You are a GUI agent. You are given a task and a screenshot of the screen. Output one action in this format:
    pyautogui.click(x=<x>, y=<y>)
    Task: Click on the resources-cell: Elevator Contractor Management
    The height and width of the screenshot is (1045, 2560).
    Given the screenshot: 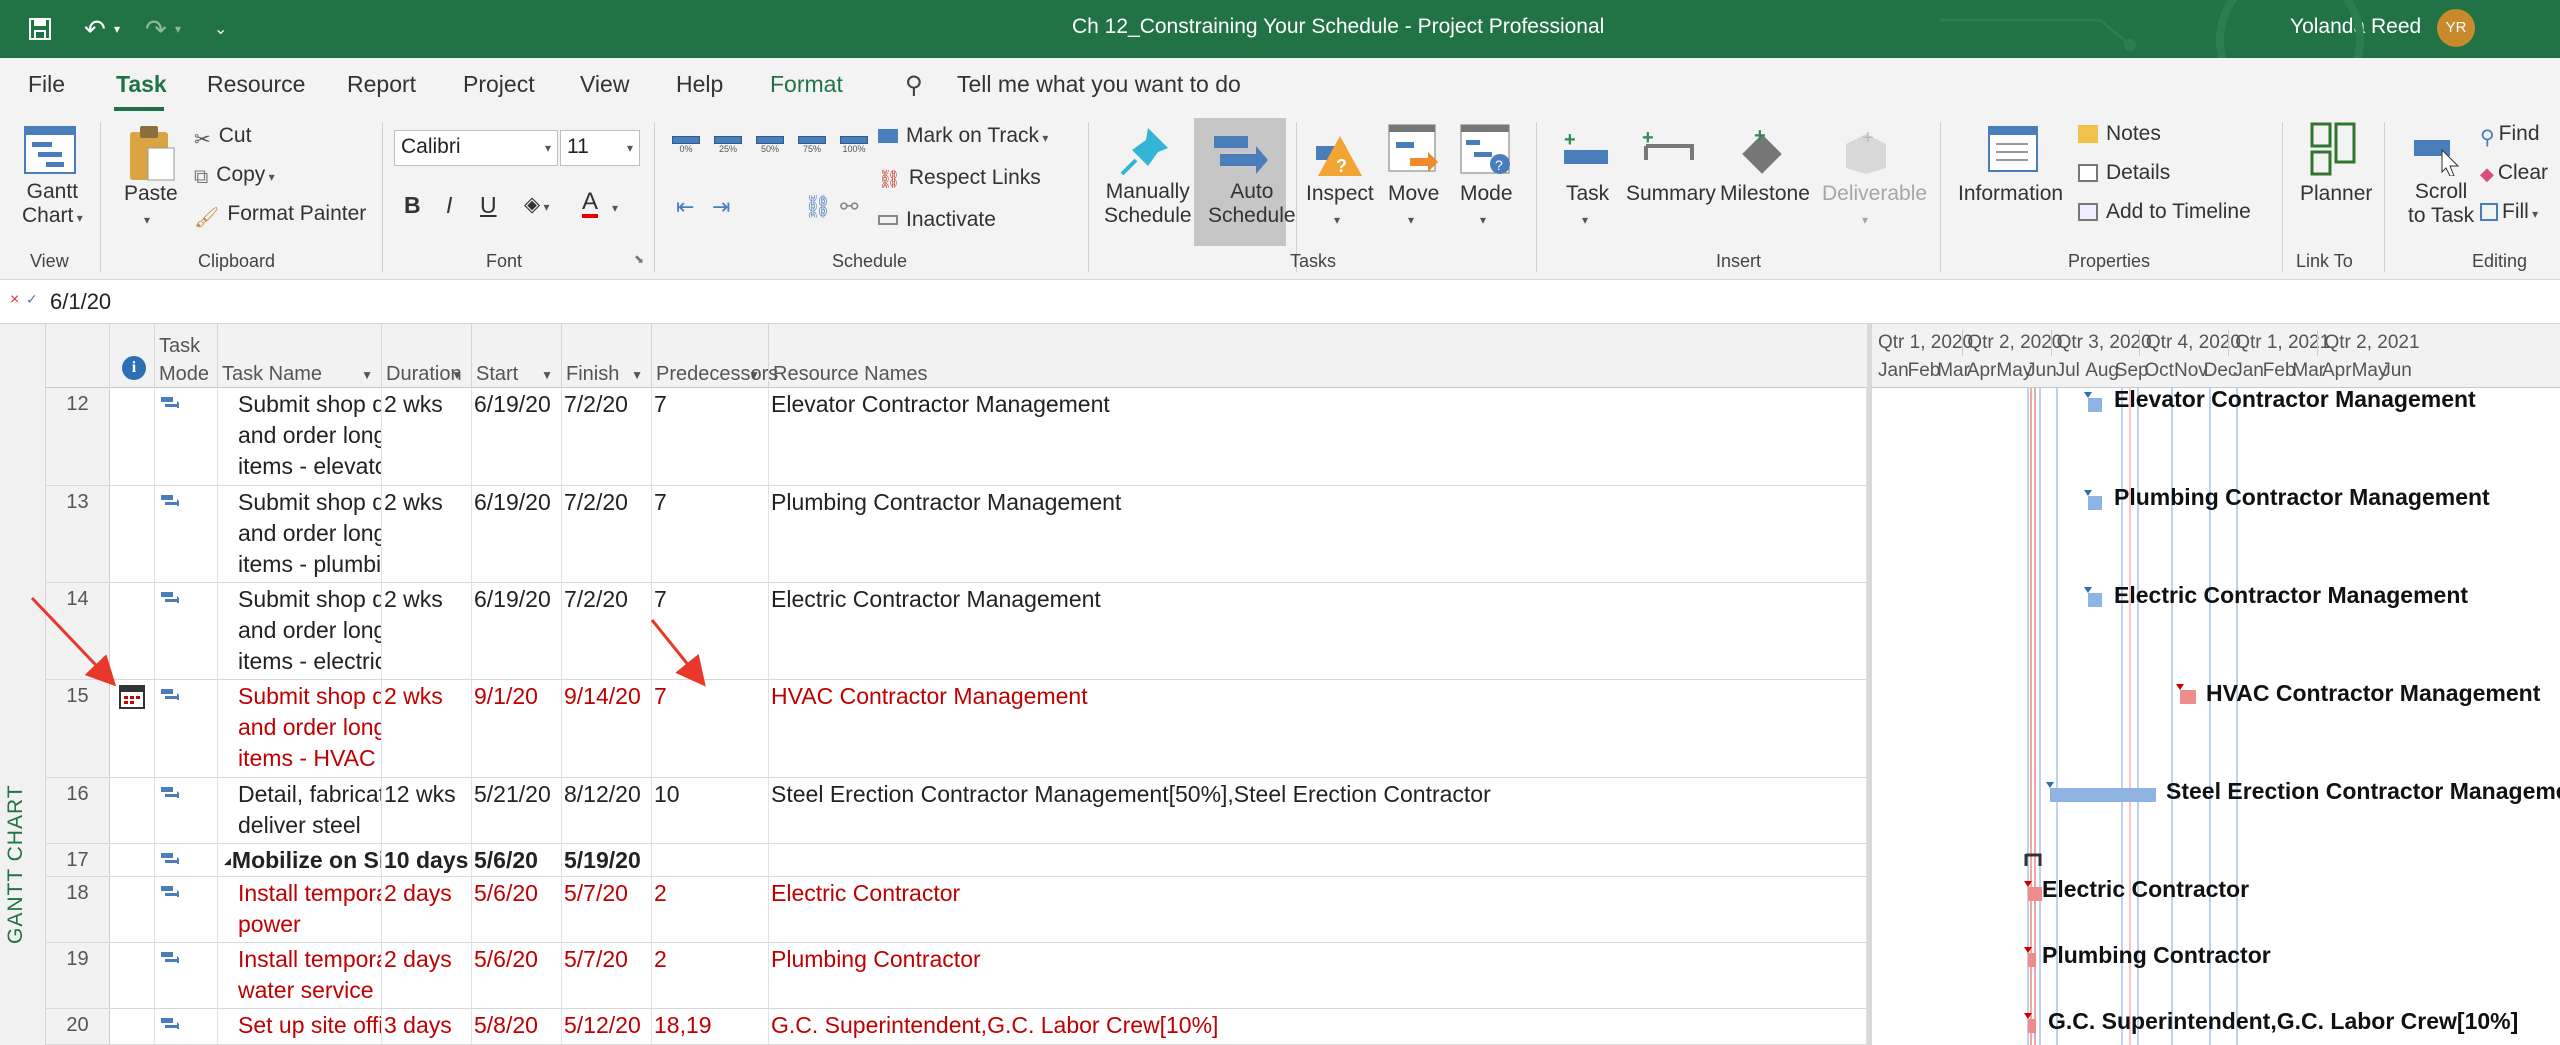 What is the action you would take?
    pyautogui.click(x=1318, y=436)
    